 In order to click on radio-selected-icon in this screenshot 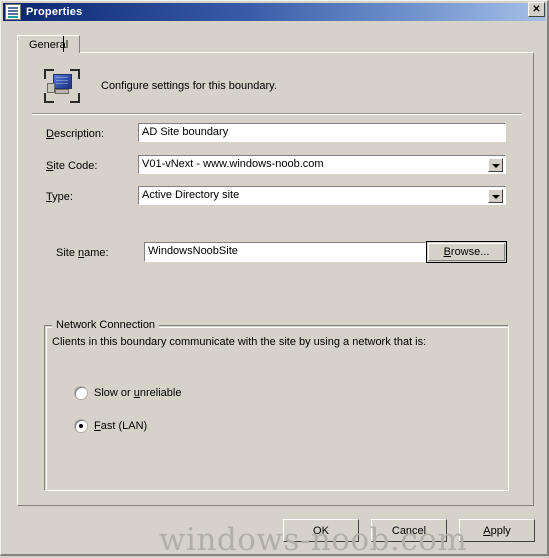, I will do `click(81, 426)`.